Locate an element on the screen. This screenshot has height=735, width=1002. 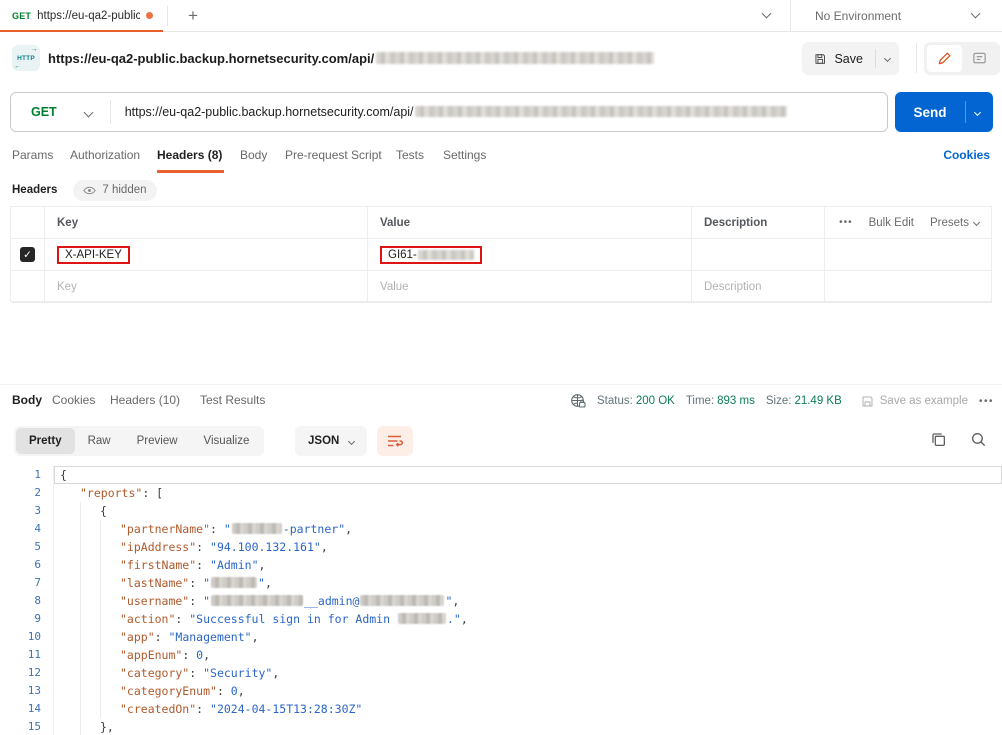
tab-title: https://eu-qa2-public.b is located at coordinates (88, 15).